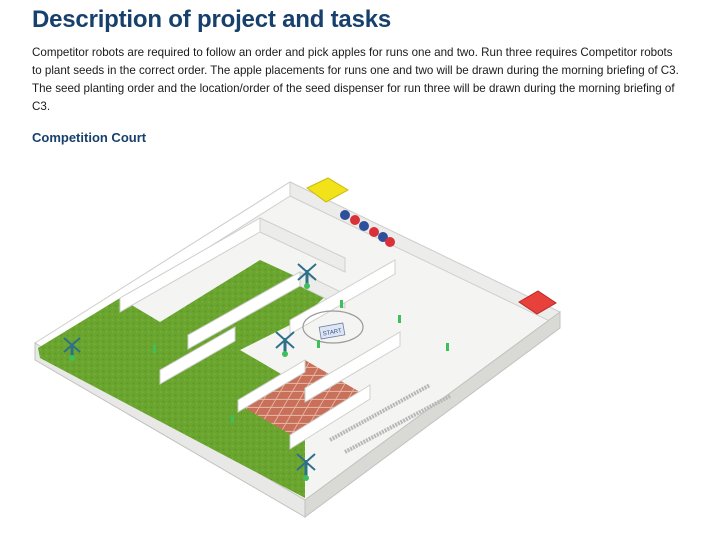 Image resolution: width=705 pixels, height=550 pixels. What do you see at coordinates (212, 19) in the screenshot?
I see `page-title: Description of project and tasks` at bounding box center [212, 19].